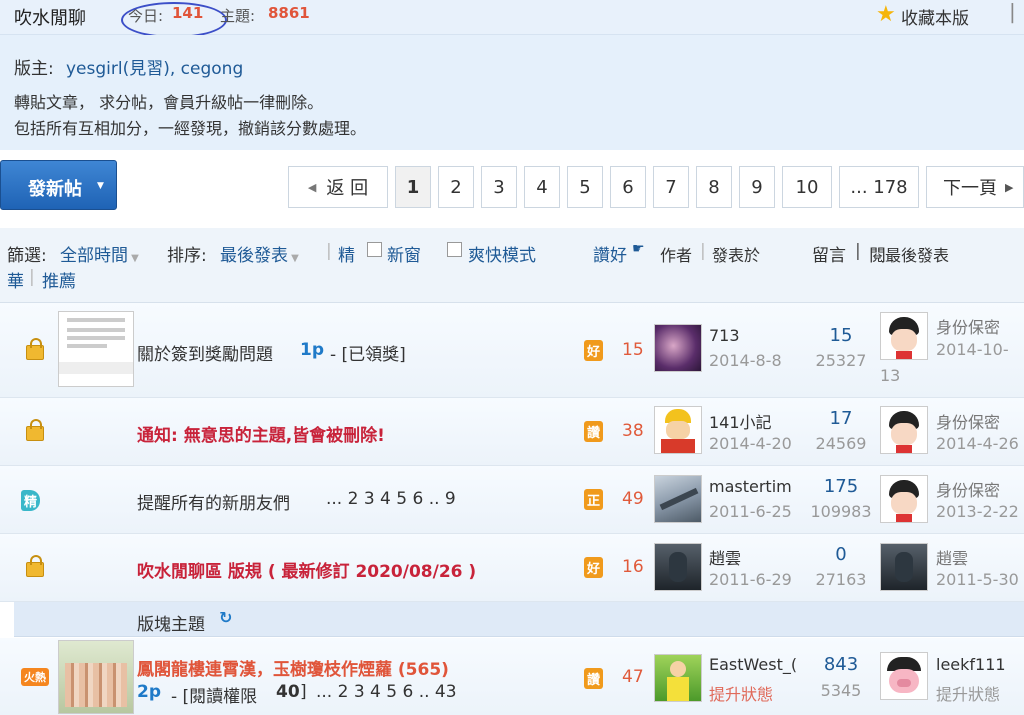  I want to click on filter-label: 篩選:, so click(27, 256).